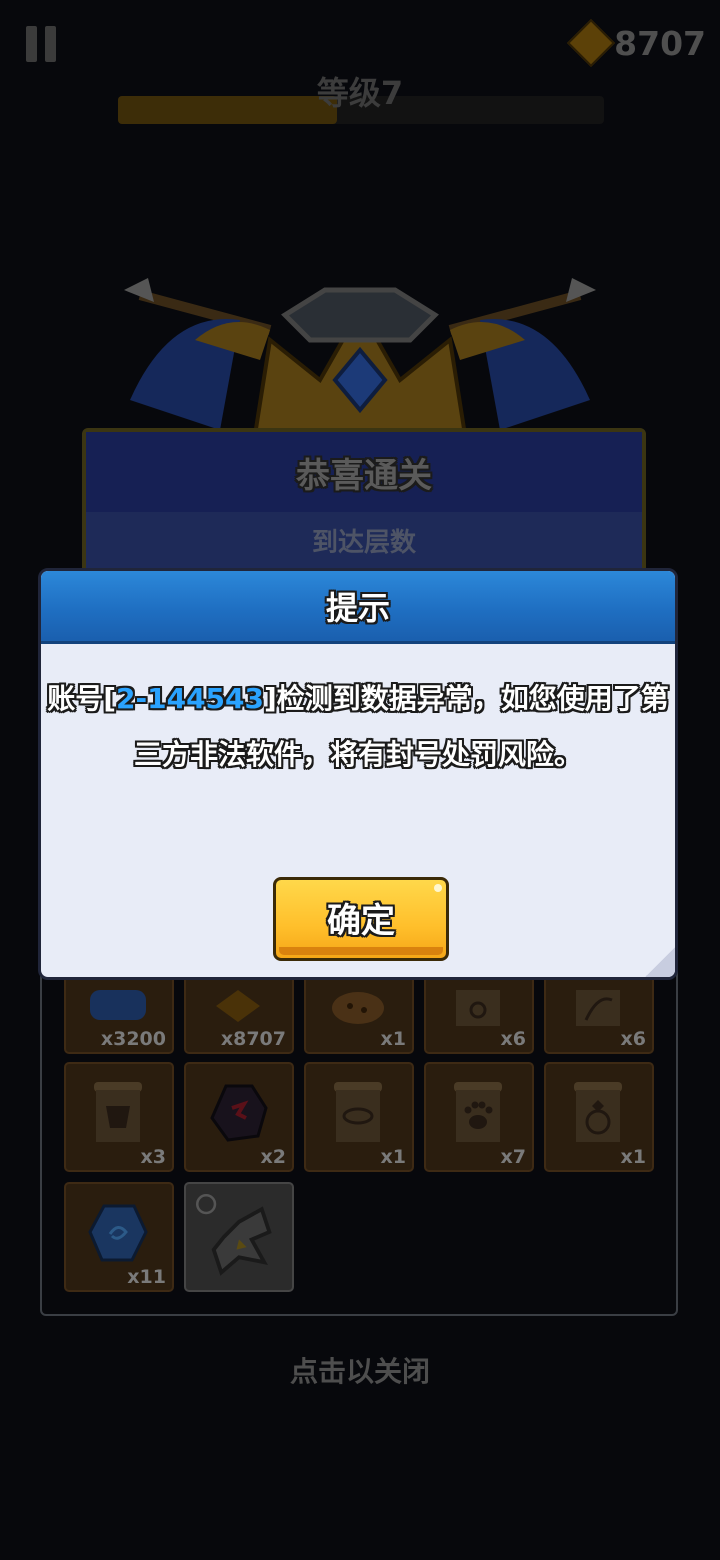 The height and width of the screenshot is (1560, 720). Describe the element at coordinates (234, 1235) in the screenshot. I see `shuriken-weapon-icon` at that location.